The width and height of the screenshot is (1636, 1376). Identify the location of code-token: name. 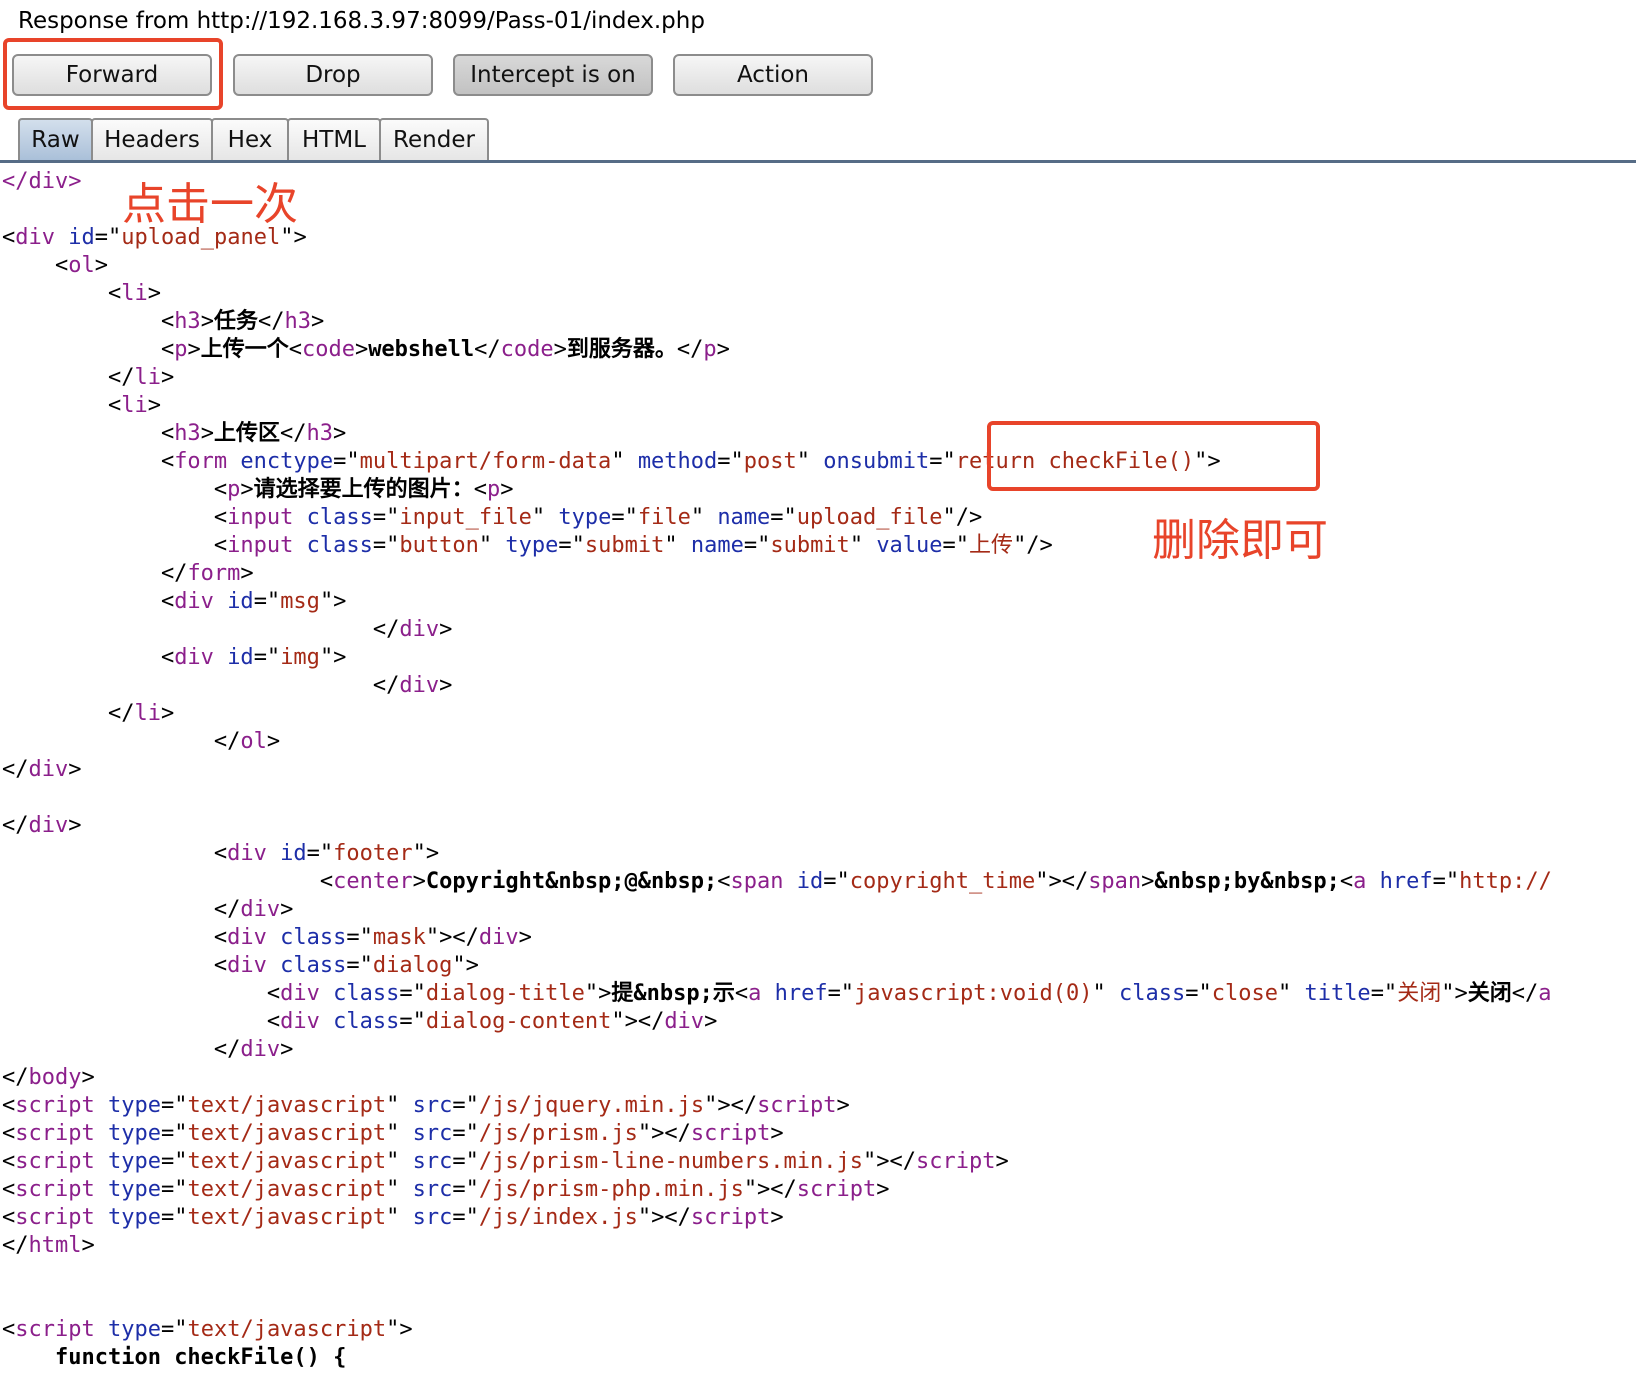
(744, 517).